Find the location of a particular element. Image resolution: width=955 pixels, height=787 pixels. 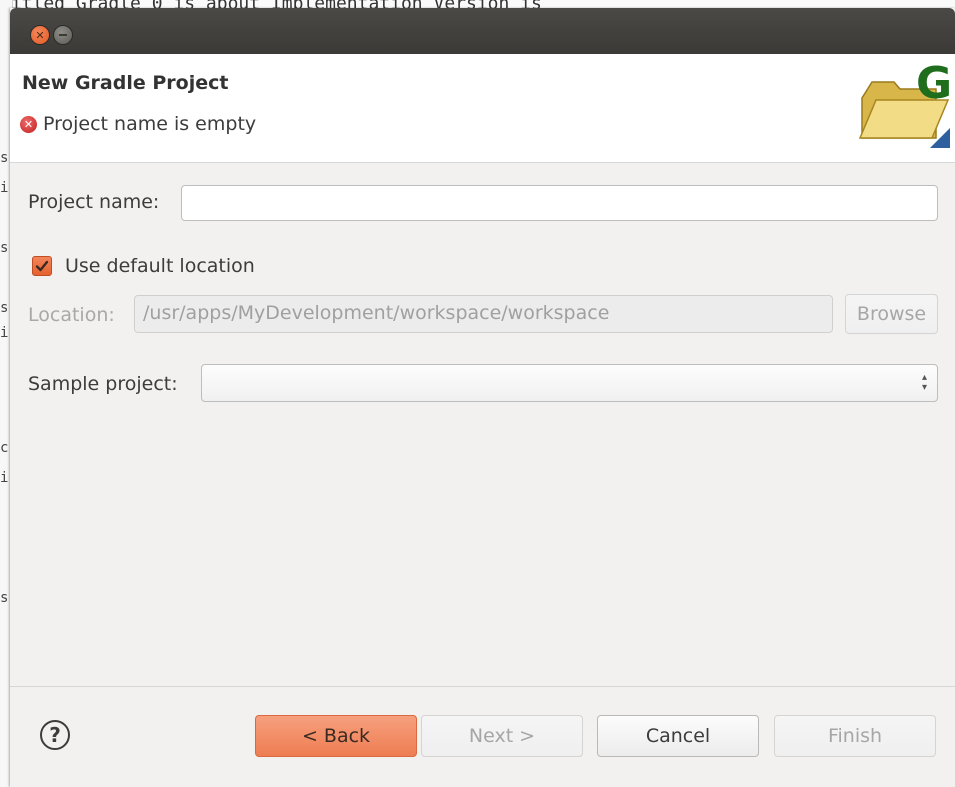

close-window-button: ✕ is located at coordinates (40, 35).